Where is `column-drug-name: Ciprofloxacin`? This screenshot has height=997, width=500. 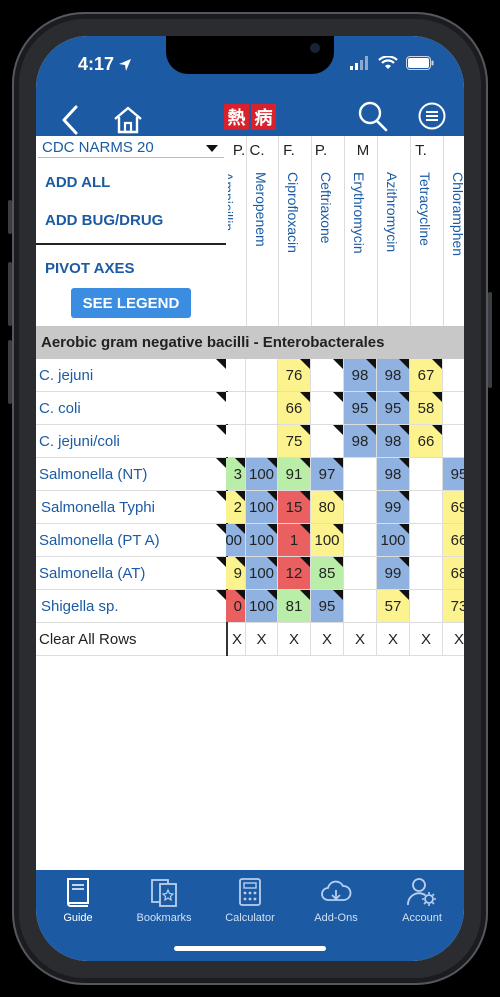
column-drug-name: Ciprofloxacin is located at coordinates (293, 212).